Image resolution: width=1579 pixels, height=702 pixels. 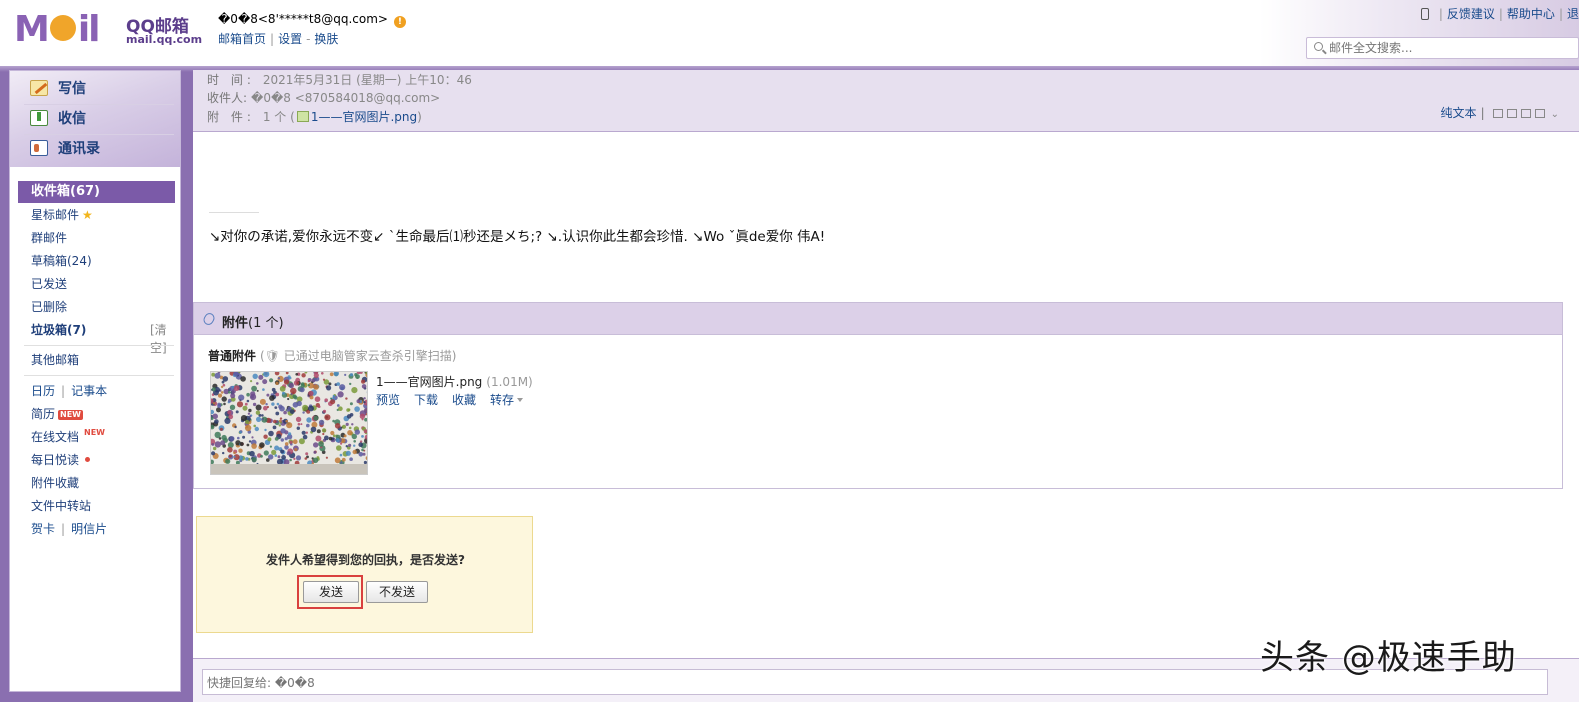 What do you see at coordinates (326, 39) in the screenshot?
I see `change-skin-link: 换肤` at bounding box center [326, 39].